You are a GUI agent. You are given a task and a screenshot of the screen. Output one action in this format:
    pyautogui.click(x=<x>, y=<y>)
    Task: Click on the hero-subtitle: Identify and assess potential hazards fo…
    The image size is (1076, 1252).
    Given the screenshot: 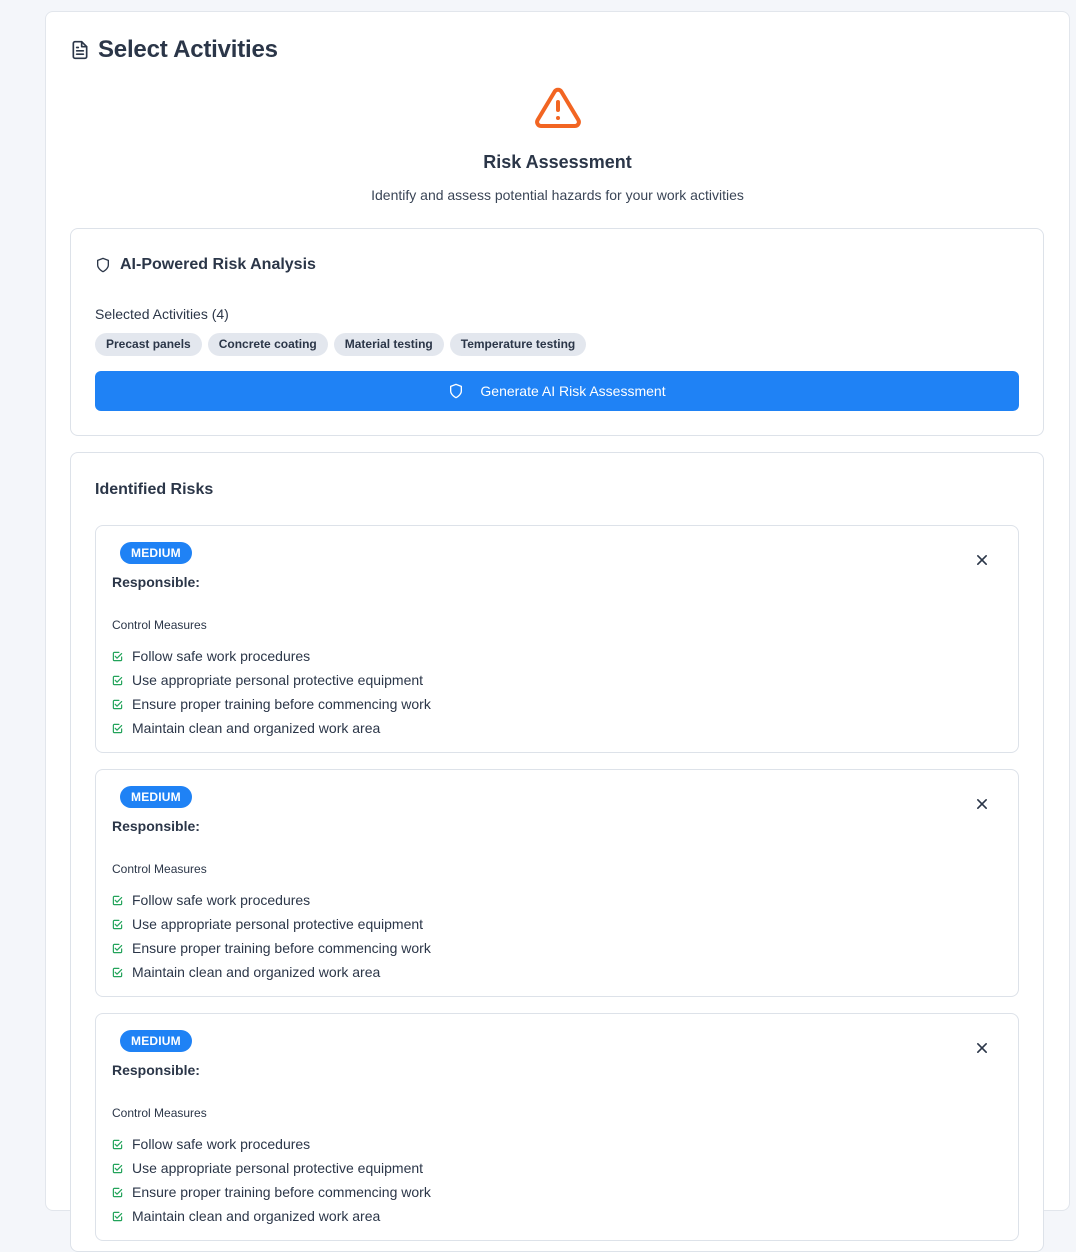 What is the action you would take?
    pyautogui.click(x=557, y=195)
    